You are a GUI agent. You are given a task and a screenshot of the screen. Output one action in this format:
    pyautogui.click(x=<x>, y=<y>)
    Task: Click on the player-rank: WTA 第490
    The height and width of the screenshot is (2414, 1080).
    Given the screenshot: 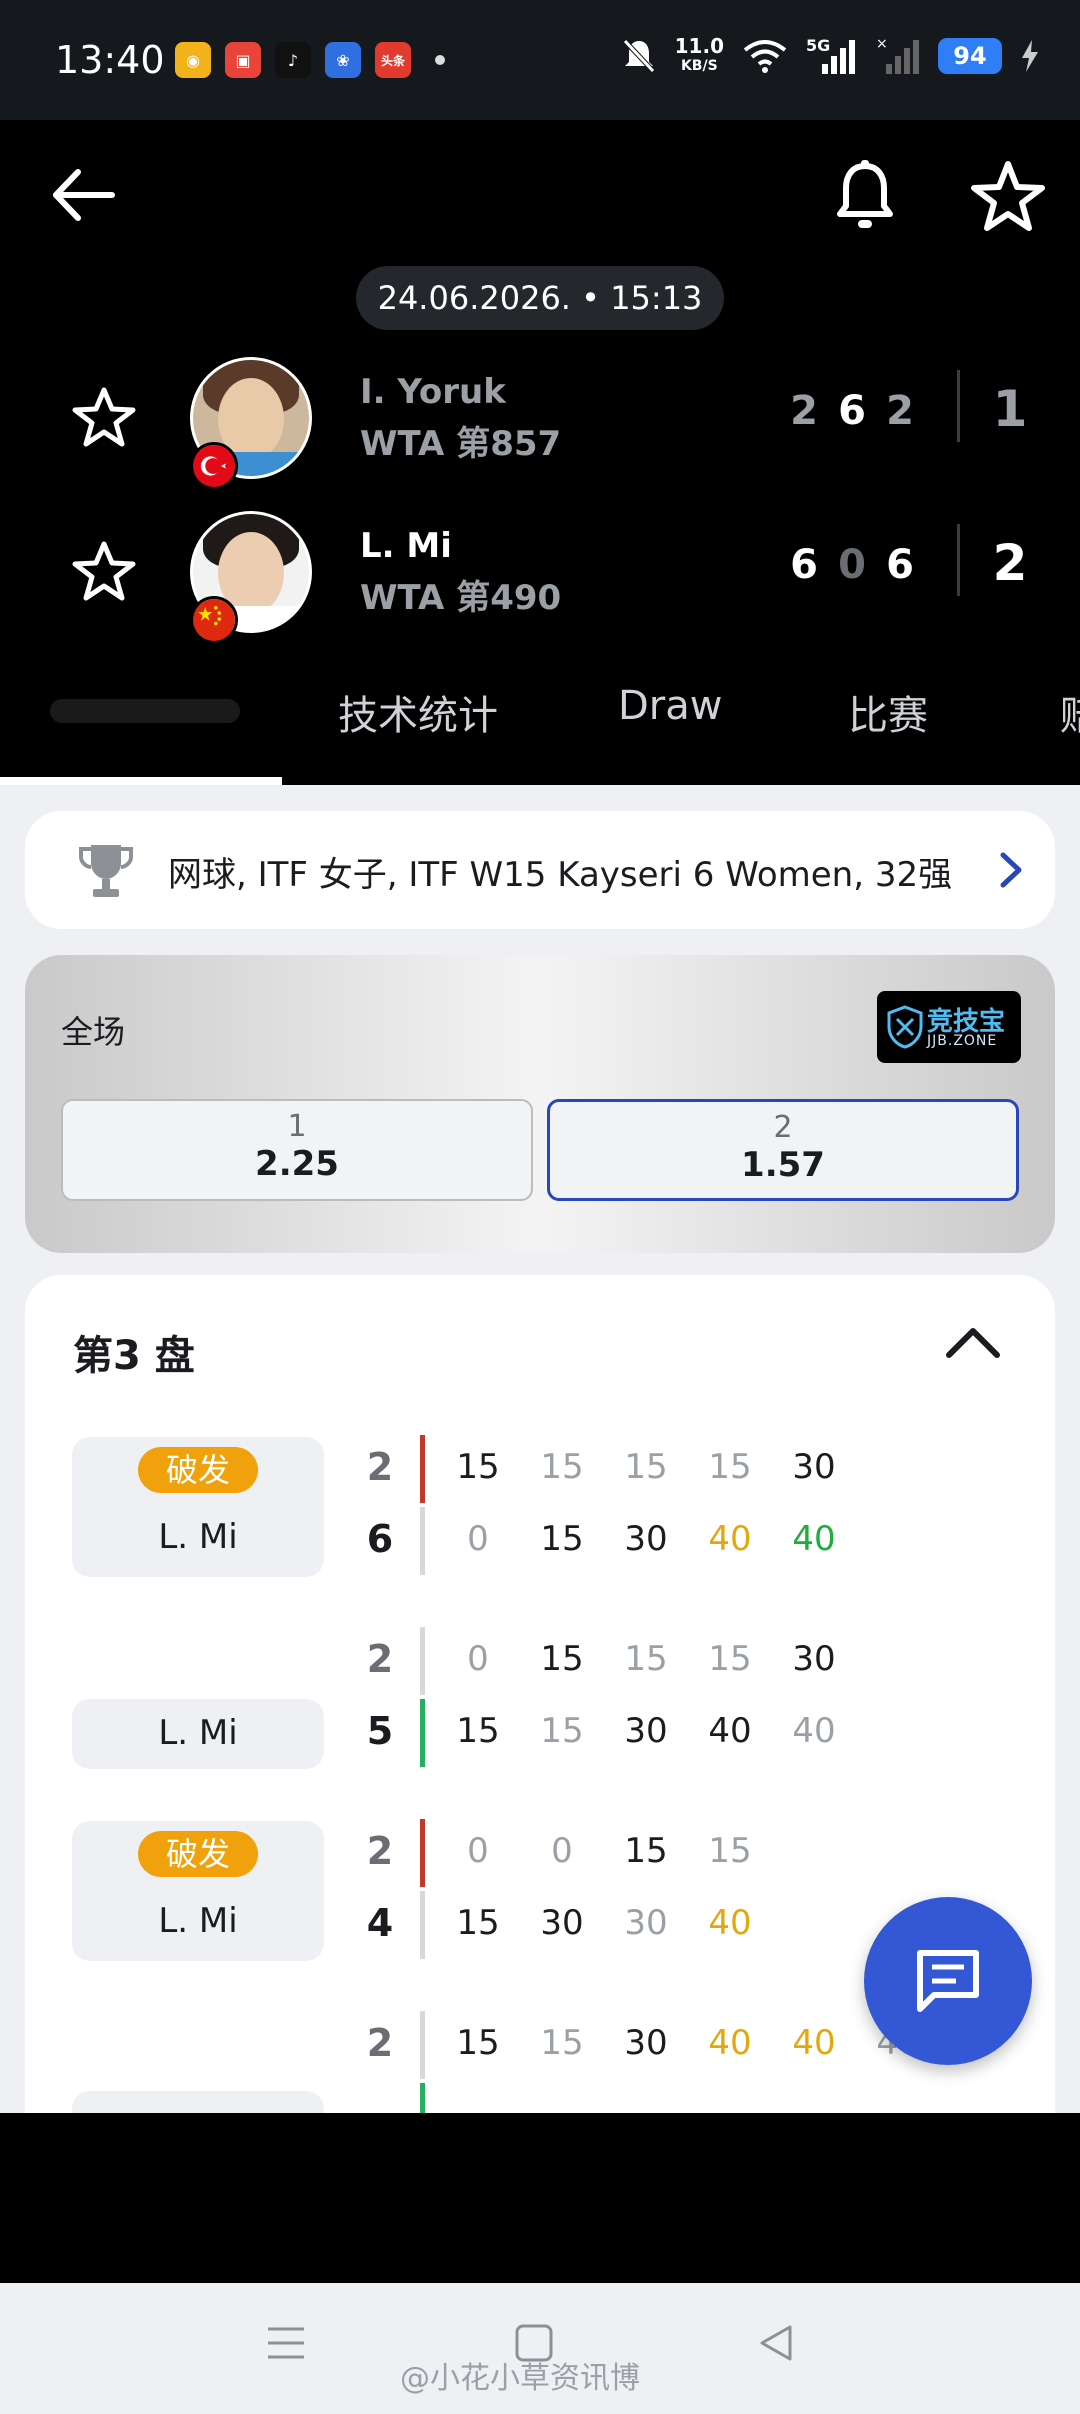 What is the action you would take?
    pyautogui.click(x=461, y=598)
    